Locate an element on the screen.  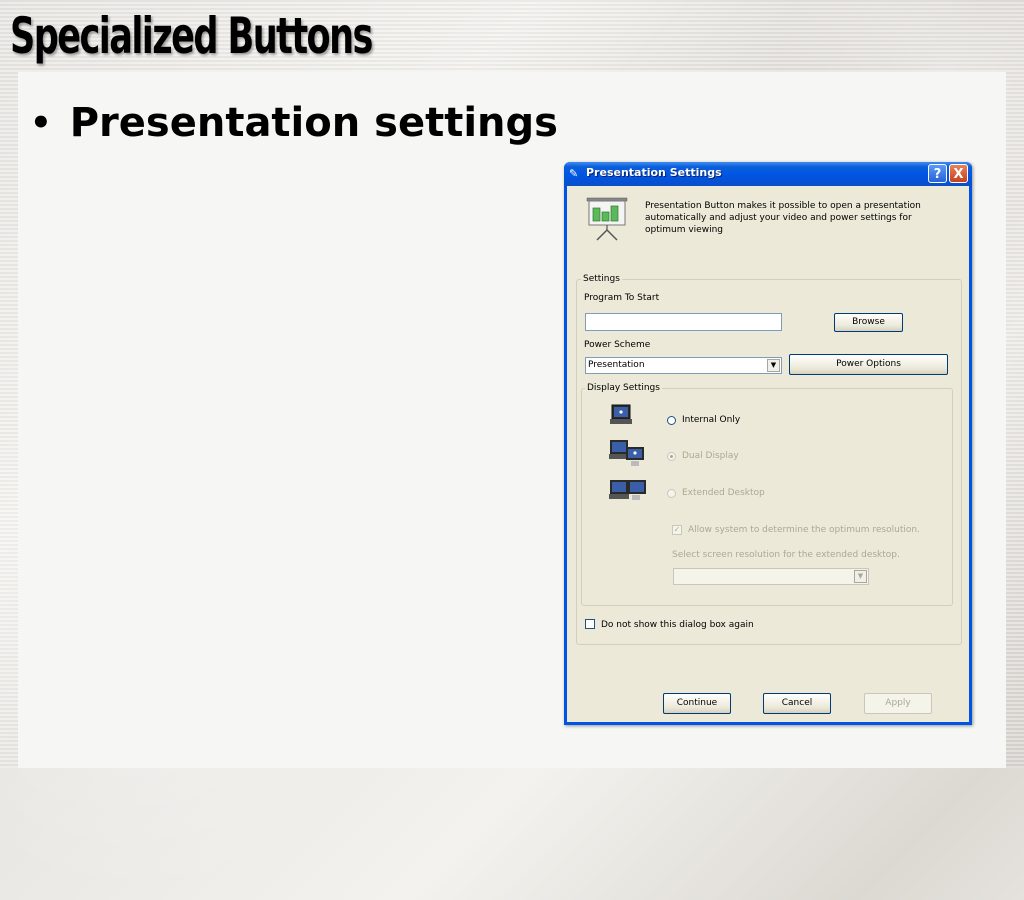
slide-title: Specialized Buttons is located at coordinates (191, 36).